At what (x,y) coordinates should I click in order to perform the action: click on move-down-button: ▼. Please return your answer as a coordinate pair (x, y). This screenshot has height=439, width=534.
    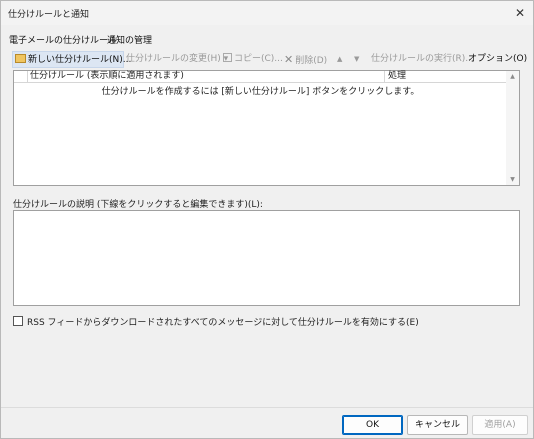
    Looking at the image, I should click on (356, 59).